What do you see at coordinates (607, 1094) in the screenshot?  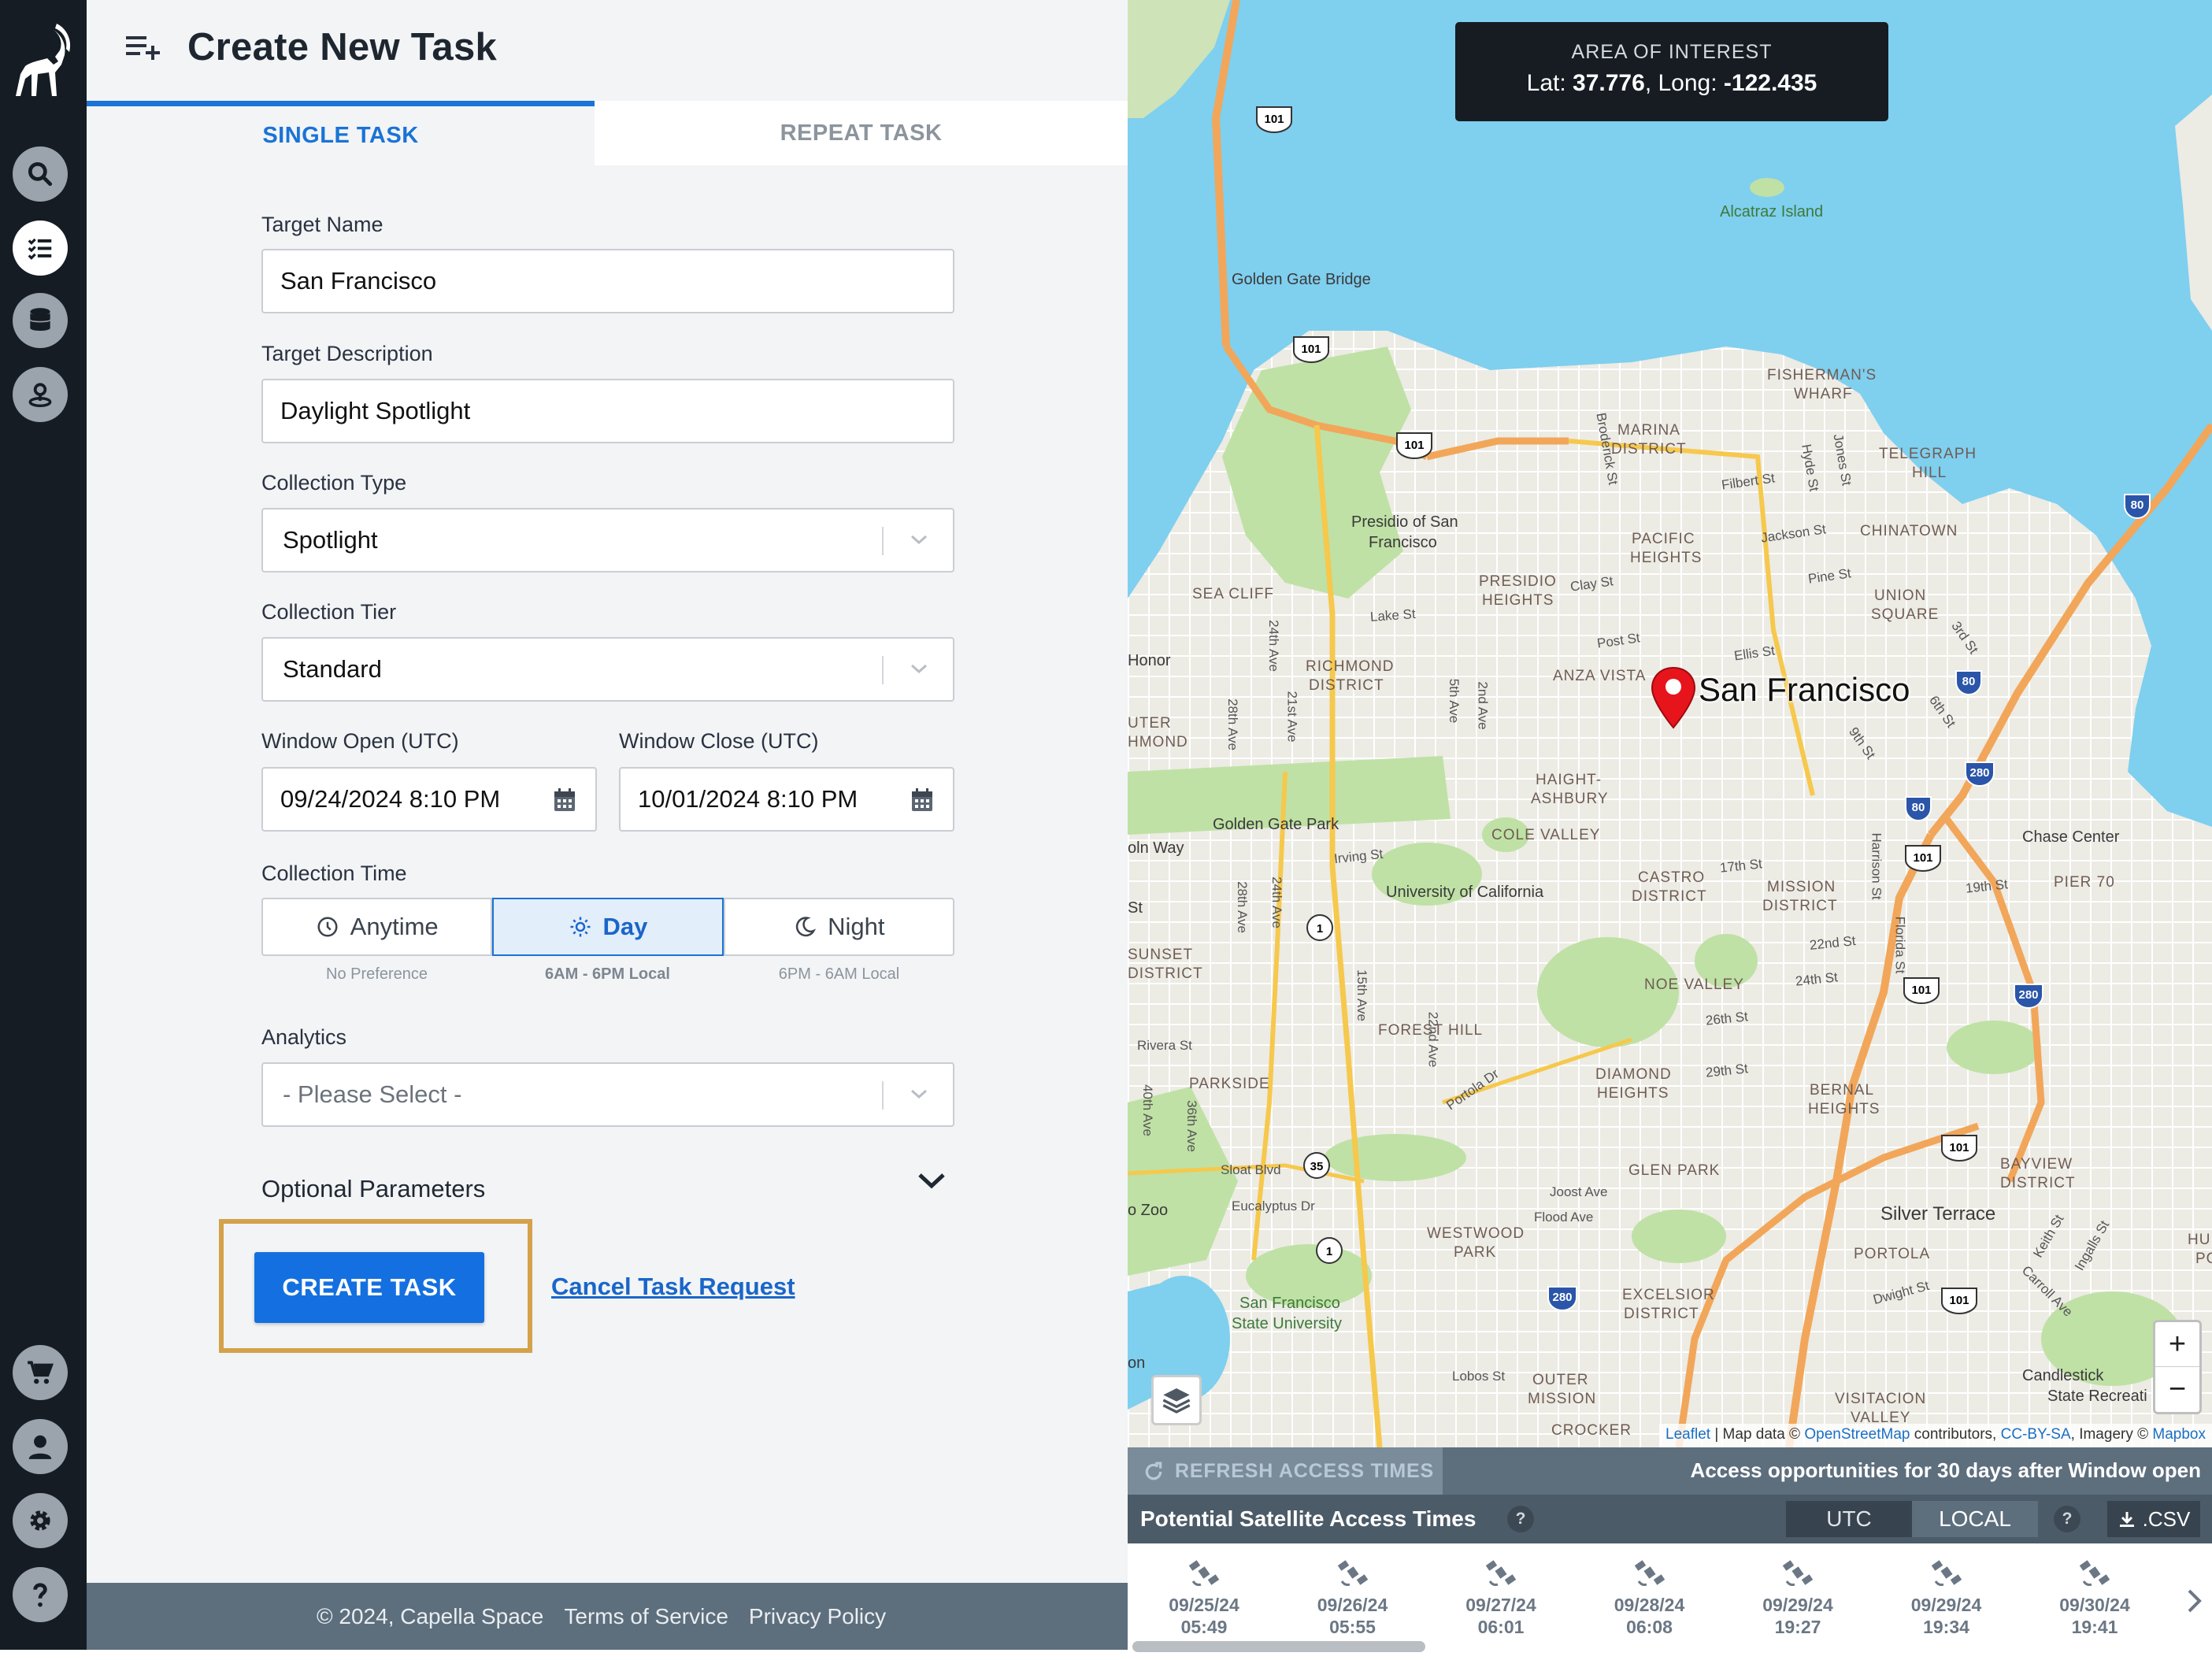 I see `analytics-select: - Please Select -` at bounding box center [607, 1094].